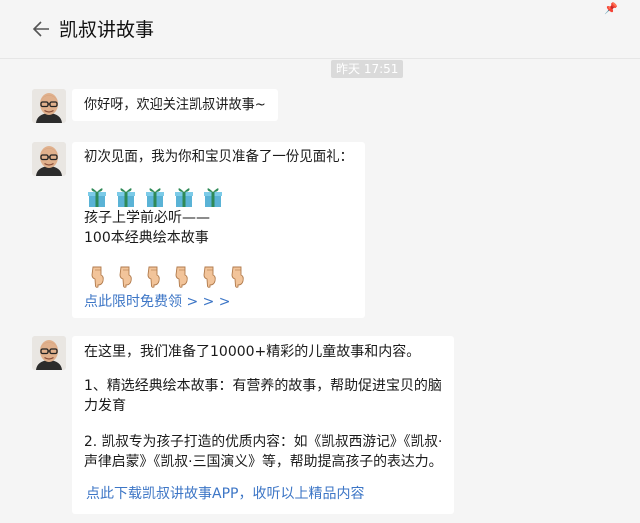 The width and height of the screenshot is (640, 523). I want to click on message-bubble: 你好呀，欢迎关注凯叔讲故事~, so click(175, 105).